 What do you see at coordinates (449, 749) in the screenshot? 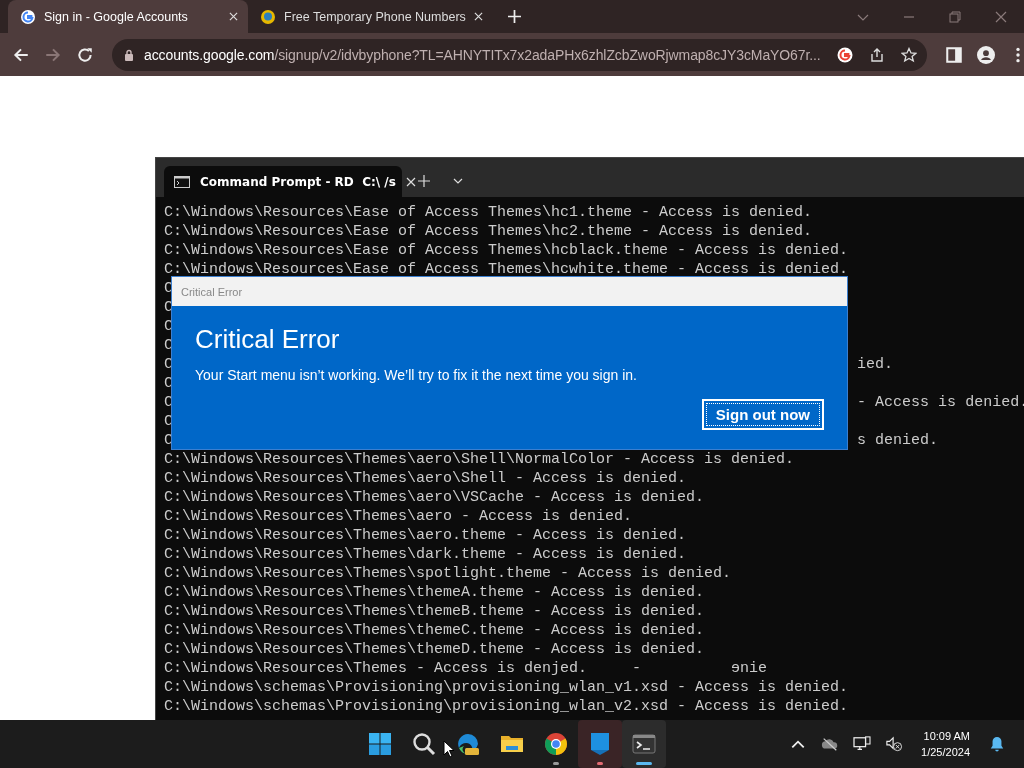
I see `mouse-pointer-icon` at bounding box center [449, 749].